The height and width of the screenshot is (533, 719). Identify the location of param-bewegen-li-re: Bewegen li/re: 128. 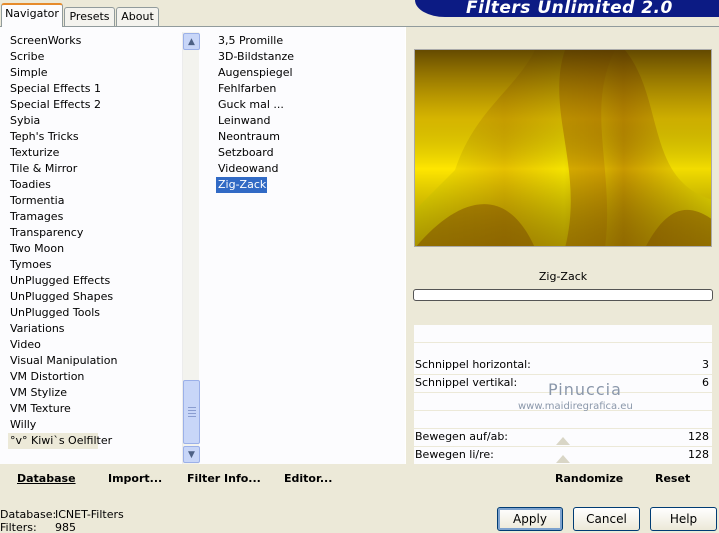
(563, 455).